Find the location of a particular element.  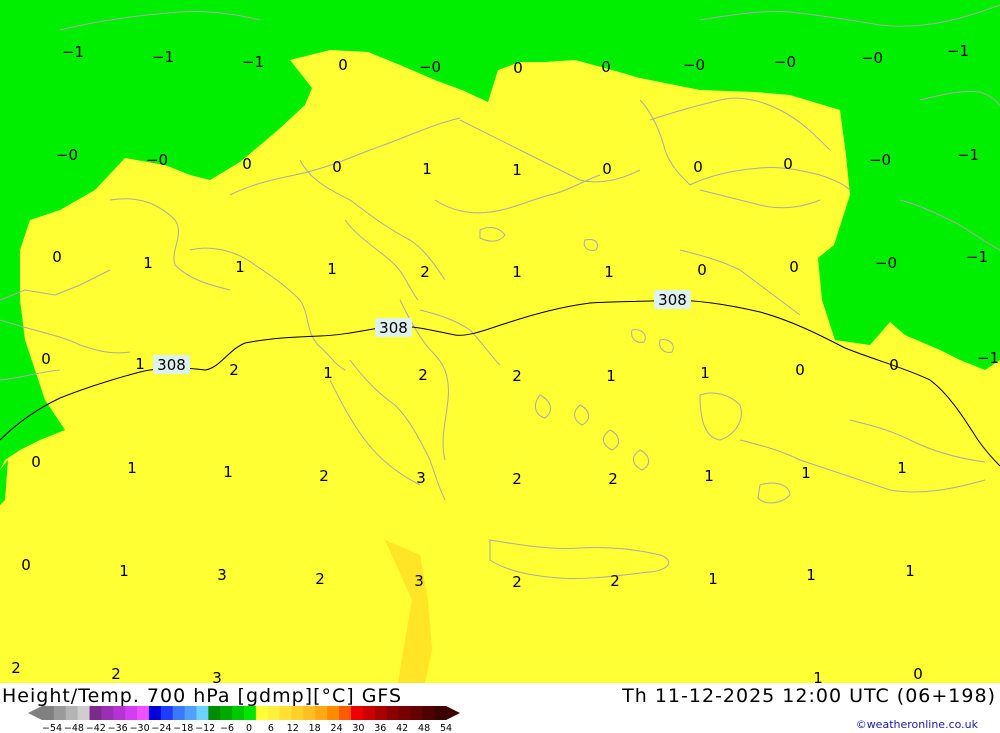

scale-tick-label: 54 is located at coordinates (446, 728).